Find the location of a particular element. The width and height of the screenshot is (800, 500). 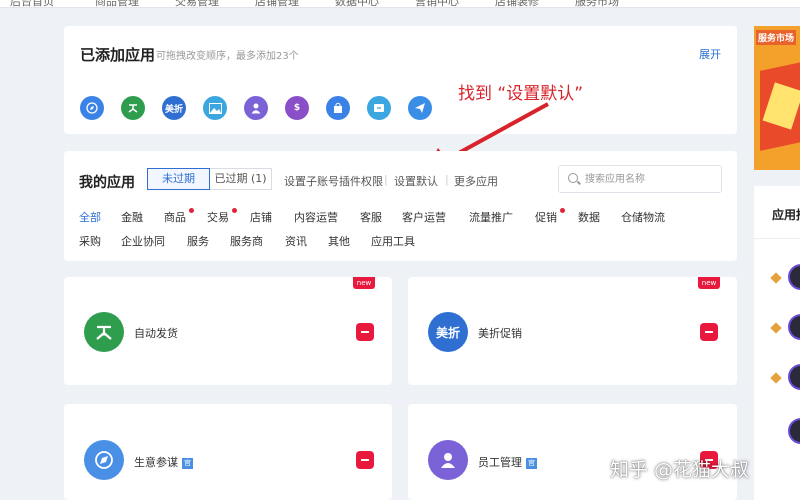

app-tile: new 美折 美折促销 is located at coordinates (572, 331).